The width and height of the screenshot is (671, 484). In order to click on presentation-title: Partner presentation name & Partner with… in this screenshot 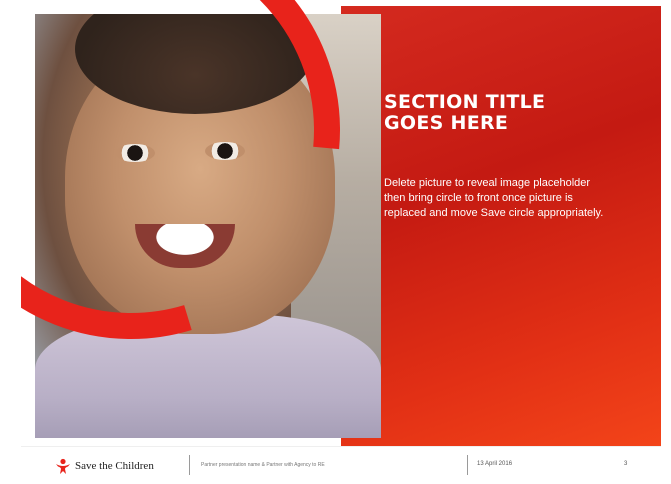, I will do `click(263, 465)`.